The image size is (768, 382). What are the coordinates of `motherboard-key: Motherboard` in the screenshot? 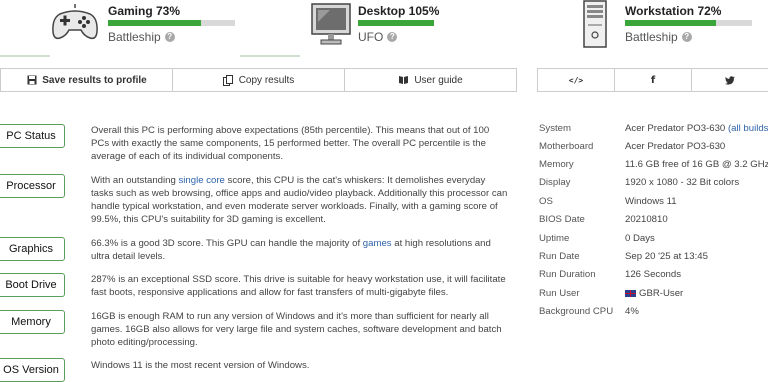 It's located at (566, 146).